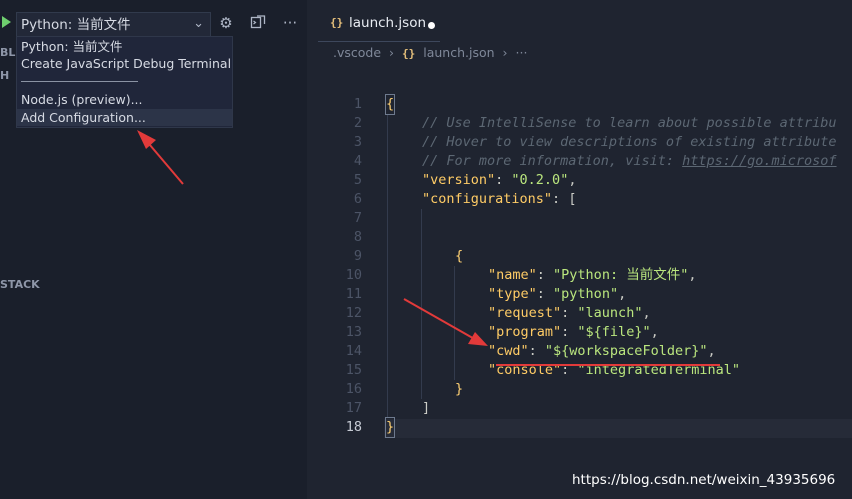  What do you see at coordinates (441, 320) in the screenshot?
I see `annotation-arrow-line` at bounding box center [441, 320].